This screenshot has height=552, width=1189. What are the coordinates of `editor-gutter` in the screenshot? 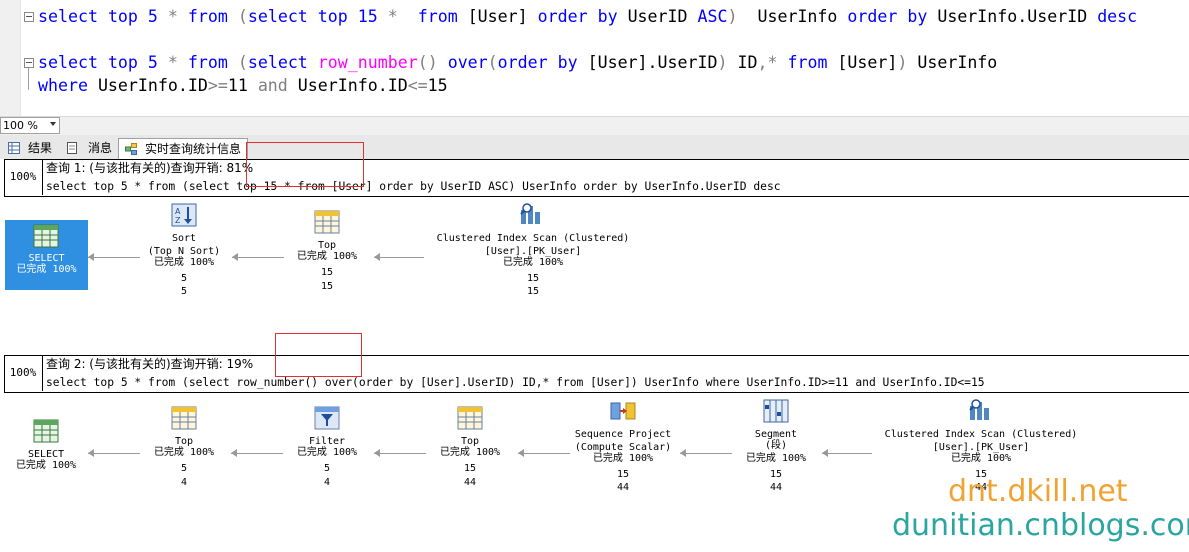 It's located at (10, 58).